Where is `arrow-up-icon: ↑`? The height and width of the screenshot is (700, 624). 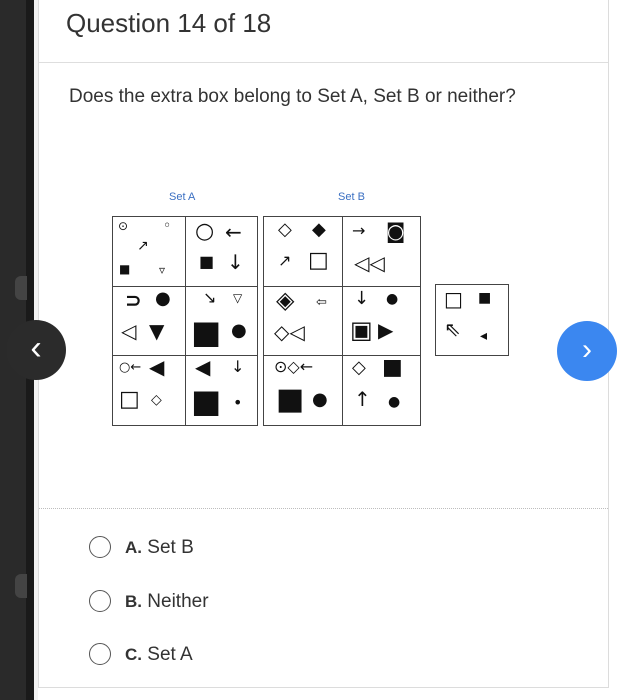 arrow-up-icon: ↑ is located at coordinates (362, 399).